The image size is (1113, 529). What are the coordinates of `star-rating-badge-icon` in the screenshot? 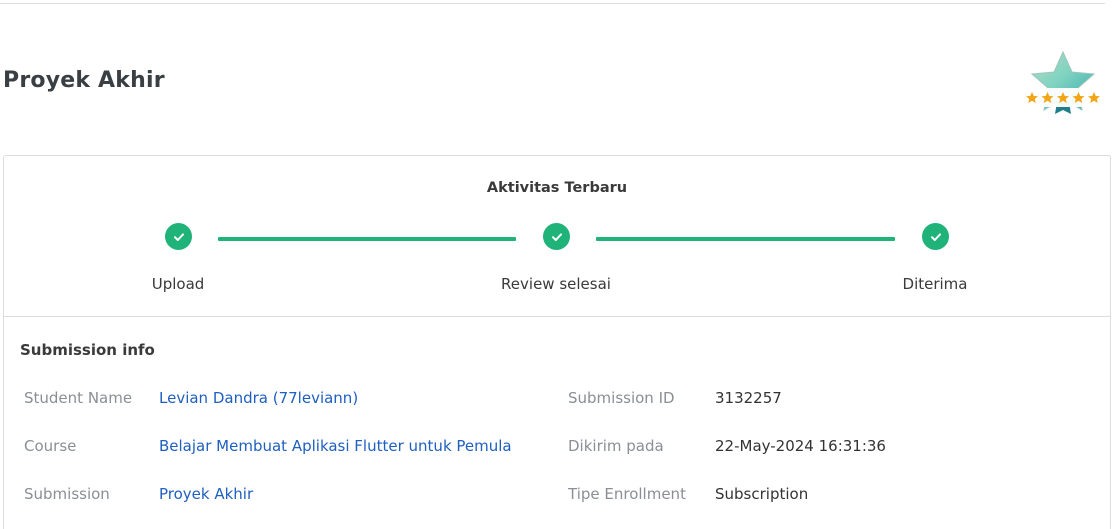 It's located at (1064, 83).